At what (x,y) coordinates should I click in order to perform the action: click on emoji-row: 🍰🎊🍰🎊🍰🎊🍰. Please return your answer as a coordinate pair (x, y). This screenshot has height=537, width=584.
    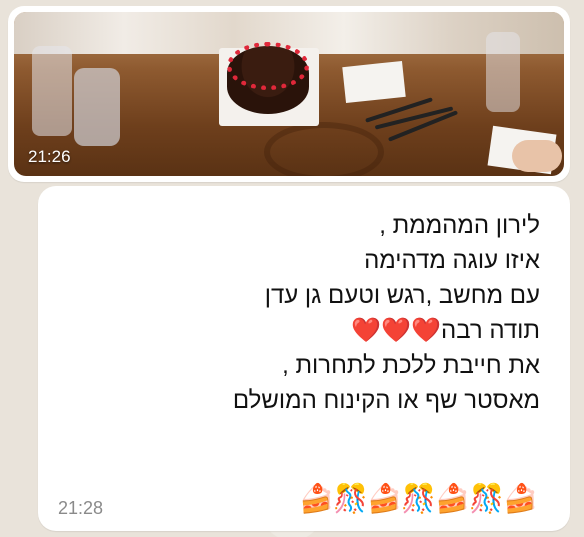
    Looking at the image, I should click on (419, 498).